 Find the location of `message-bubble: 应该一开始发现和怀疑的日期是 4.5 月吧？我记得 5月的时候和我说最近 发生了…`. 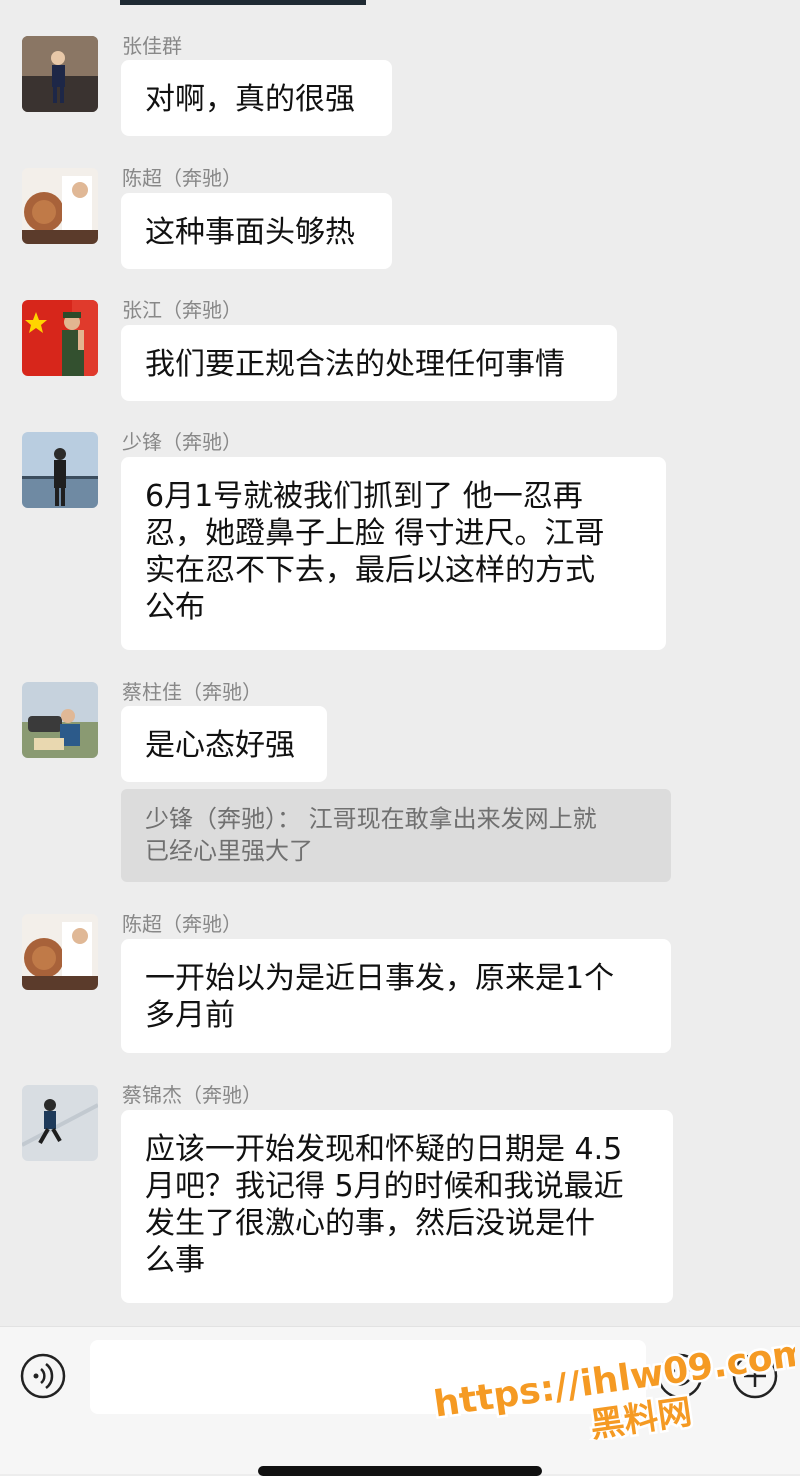

message-bubble: 应该一开始发现和怀疑的日期是 4.5 月吧？我记得 5月的时候和我说最近 发生了… is located at coordinates (397, 1206).